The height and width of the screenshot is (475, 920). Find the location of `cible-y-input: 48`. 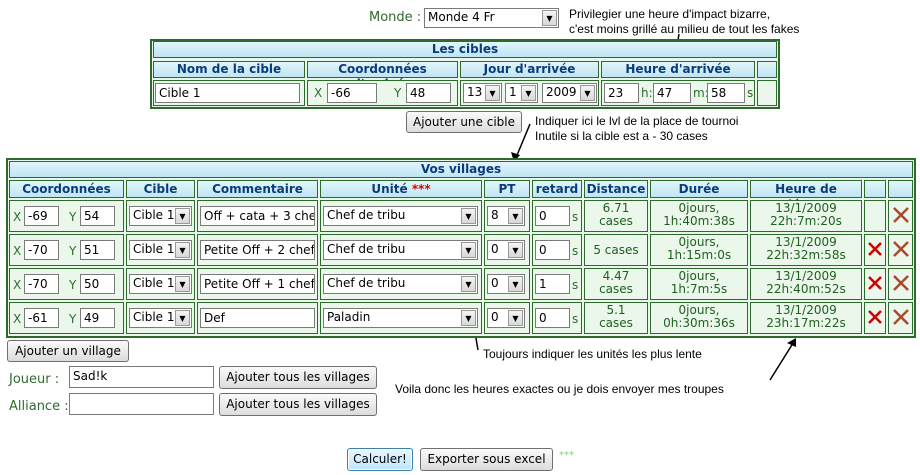

cible-y-input: 48 is located at coordinates (428, 93).